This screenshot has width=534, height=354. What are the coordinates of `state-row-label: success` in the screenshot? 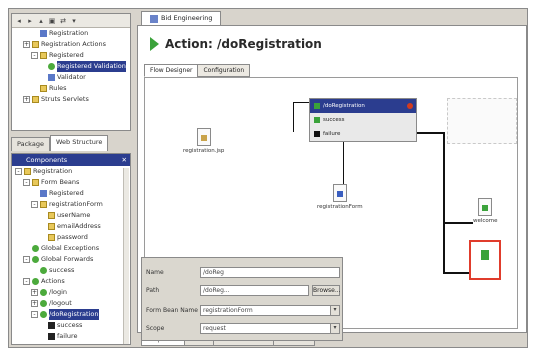 It's located at (334, 120).